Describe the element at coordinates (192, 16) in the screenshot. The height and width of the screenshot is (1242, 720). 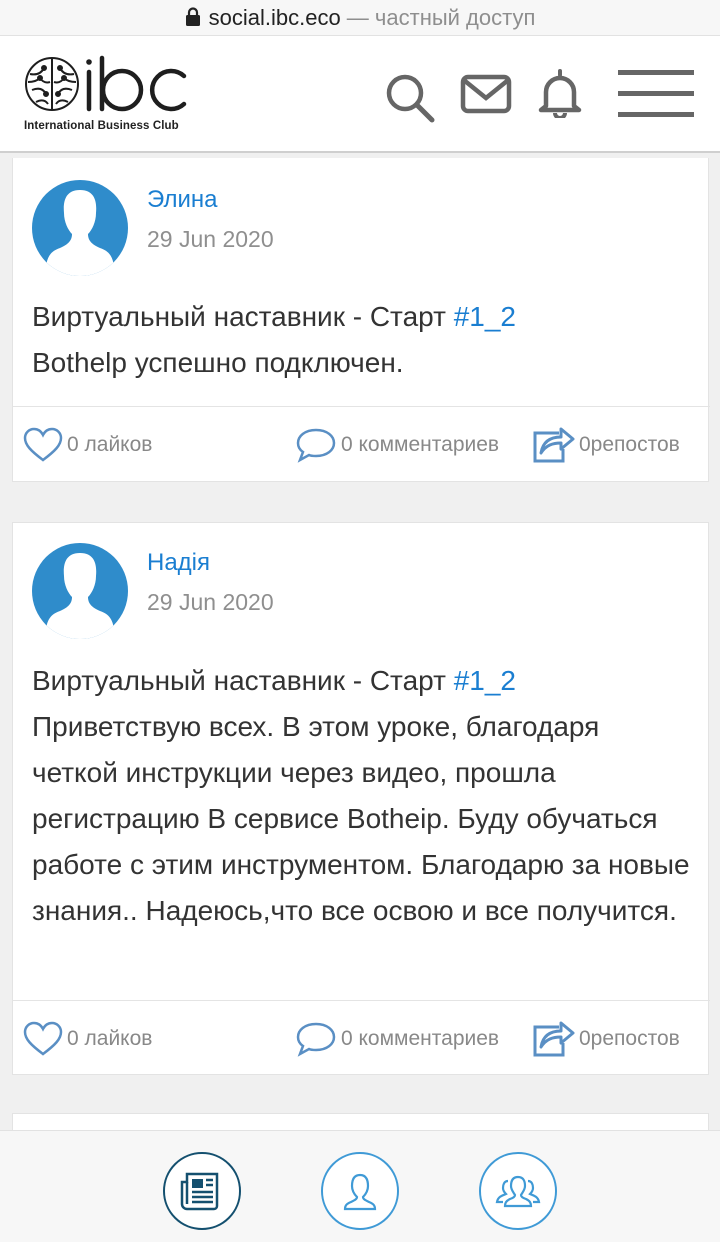
I see `lock-icon` at that location.